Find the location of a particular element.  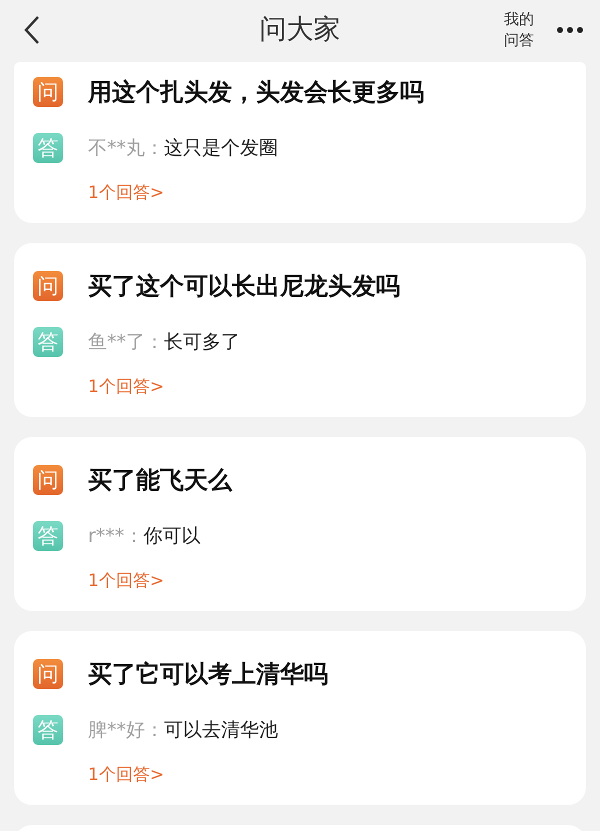

question-text: 买了这个可以长出尼龙头发吗 is located at coordinates (244, 286).